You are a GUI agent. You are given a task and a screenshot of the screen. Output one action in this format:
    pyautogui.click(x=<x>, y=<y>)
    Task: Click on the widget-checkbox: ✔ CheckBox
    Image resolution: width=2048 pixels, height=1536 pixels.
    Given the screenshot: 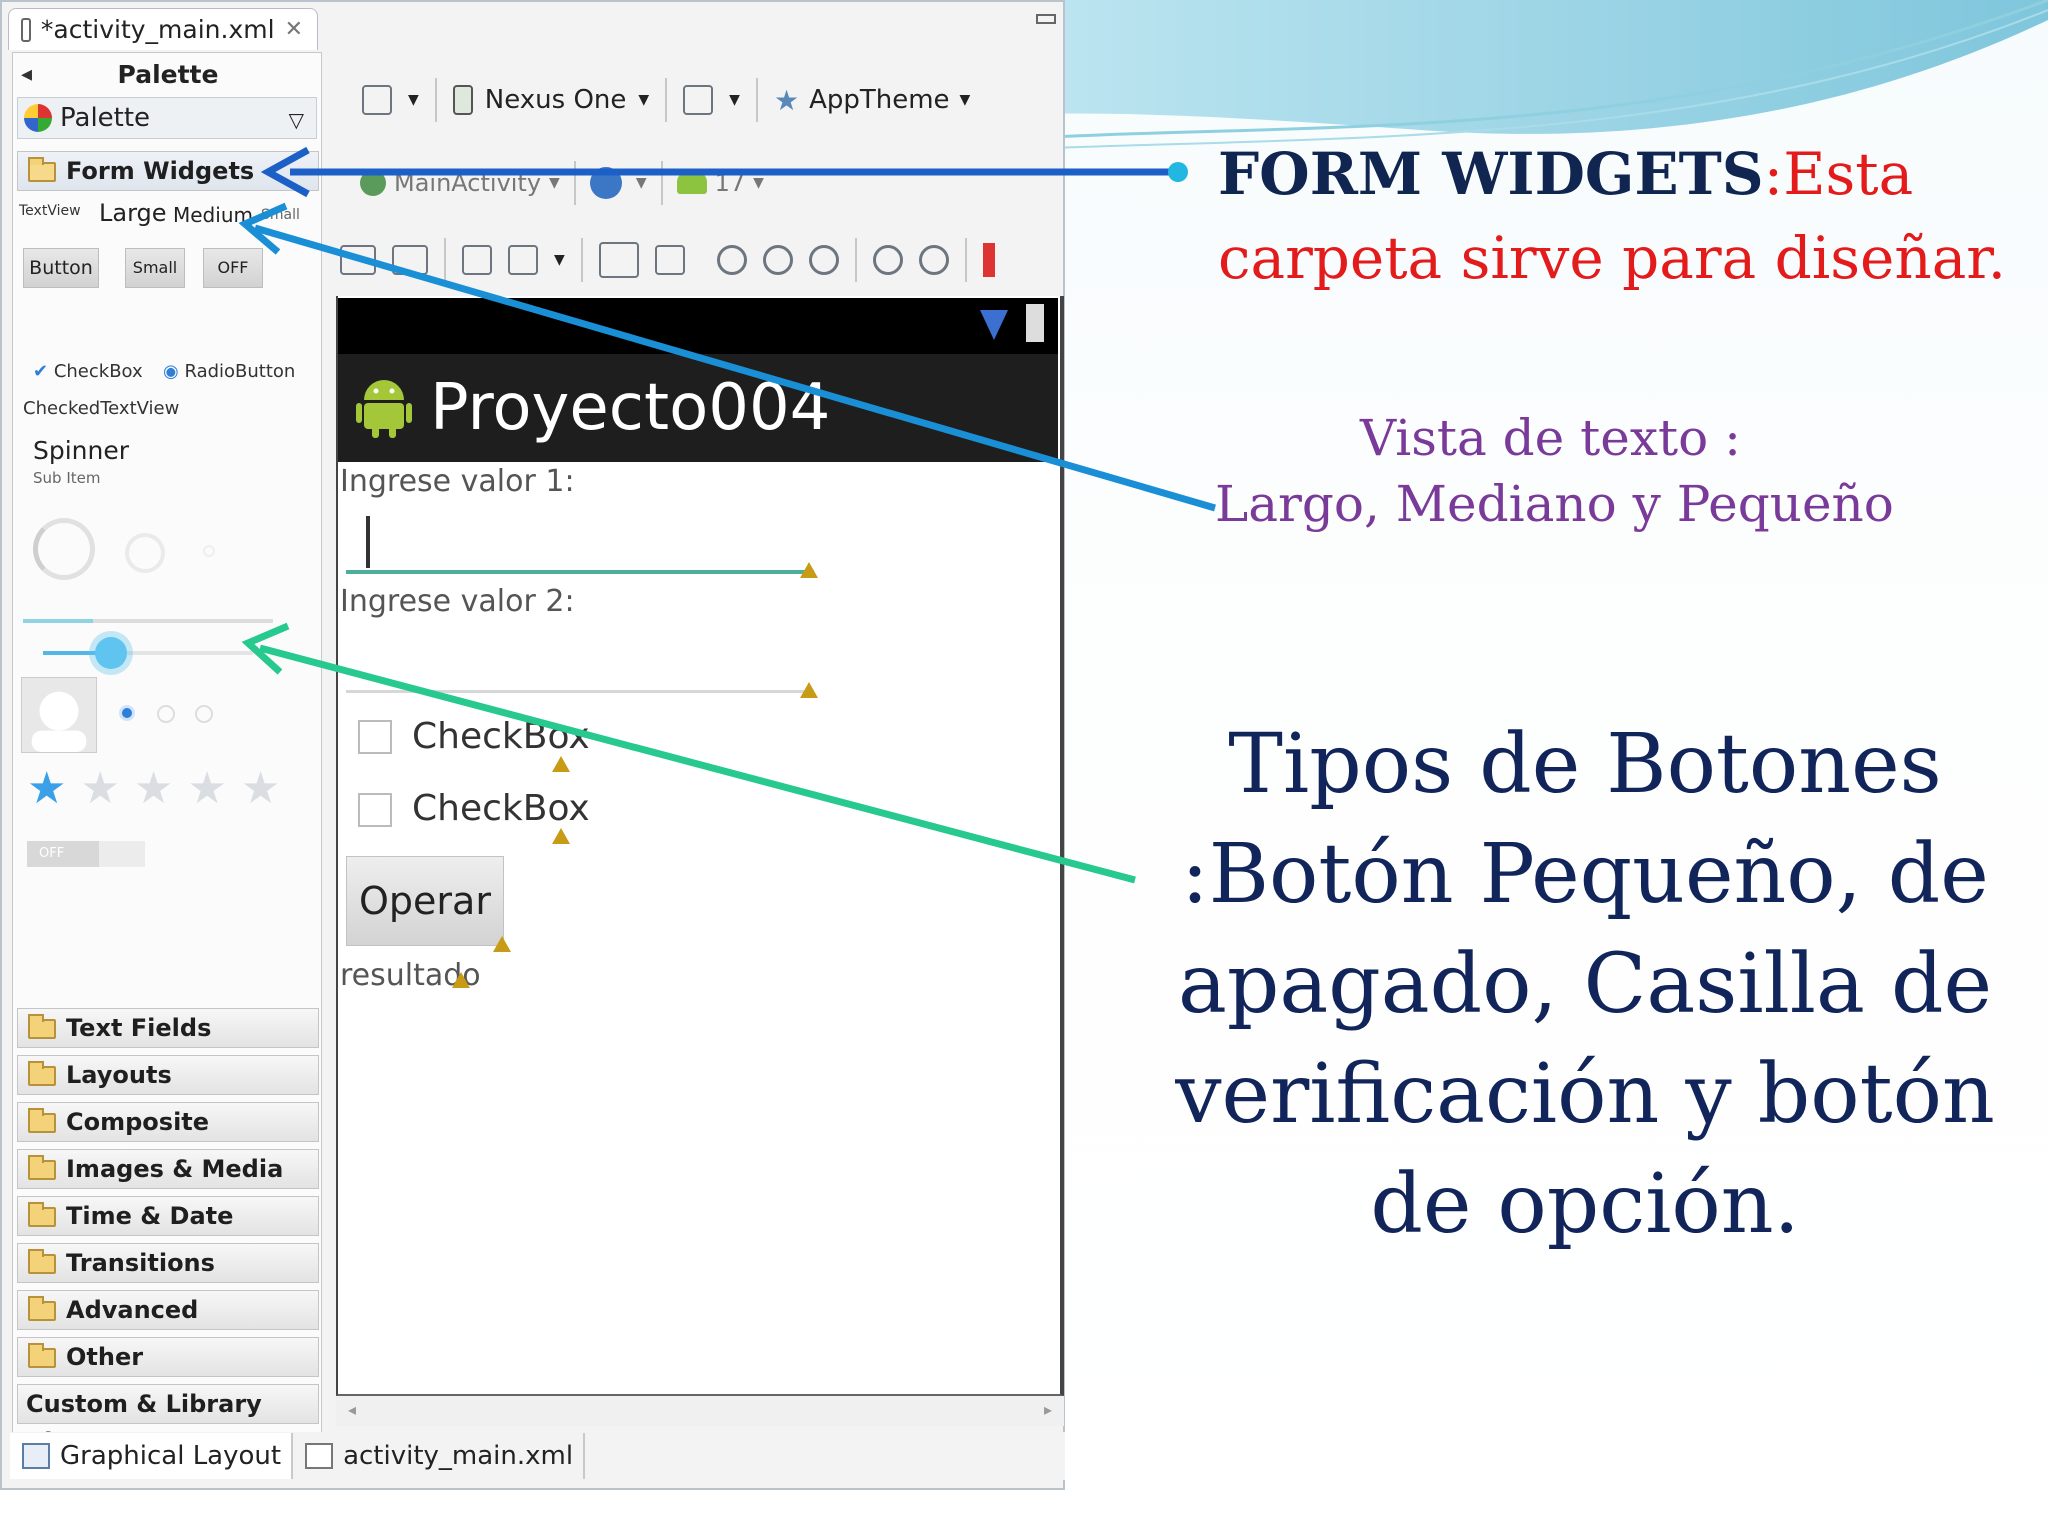 What is the action you would take?
    pyautogui.click(x=88, y=371)
    